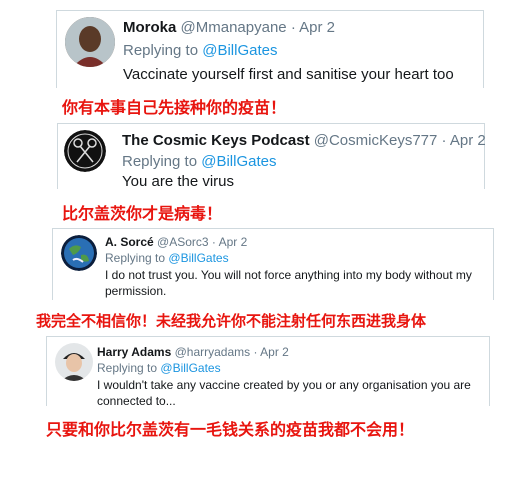 The width and height of the screenshot is (520, 499). What do you see at coordinates (149, 27) in the screenshot?
I see `author-name: Moroka` at bounding box center [149, 27].